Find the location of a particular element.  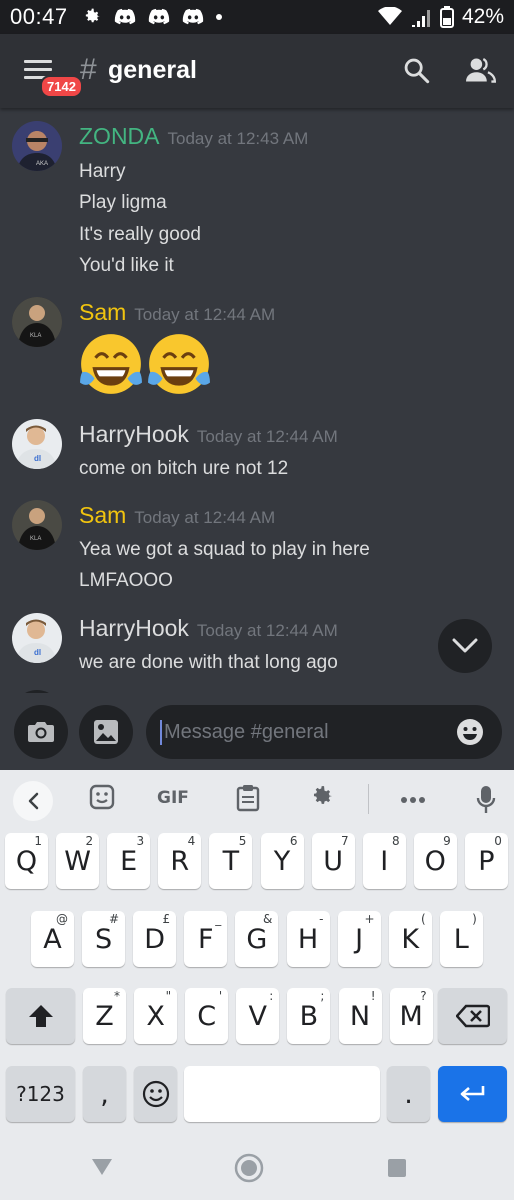

key-q: Q1 is located at coordinates (26, 861).